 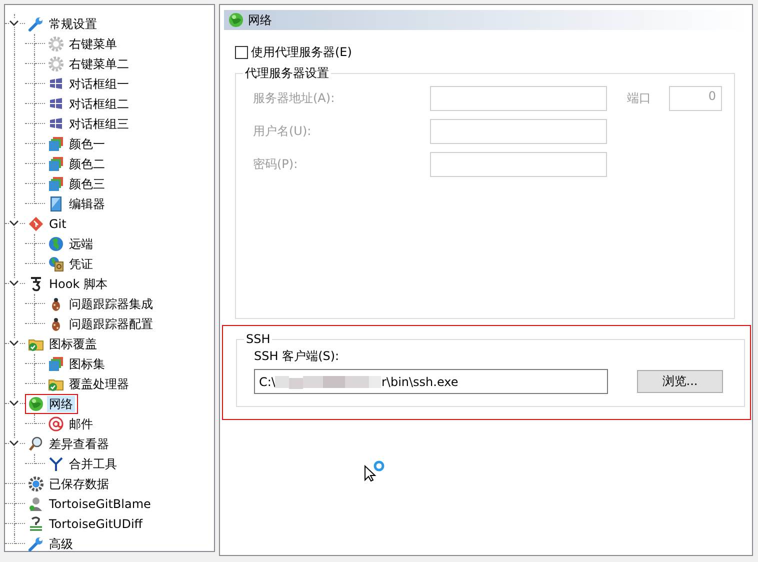 I want to click on tree-item: 问题跟踪器集成, so click(x=111, y=304).